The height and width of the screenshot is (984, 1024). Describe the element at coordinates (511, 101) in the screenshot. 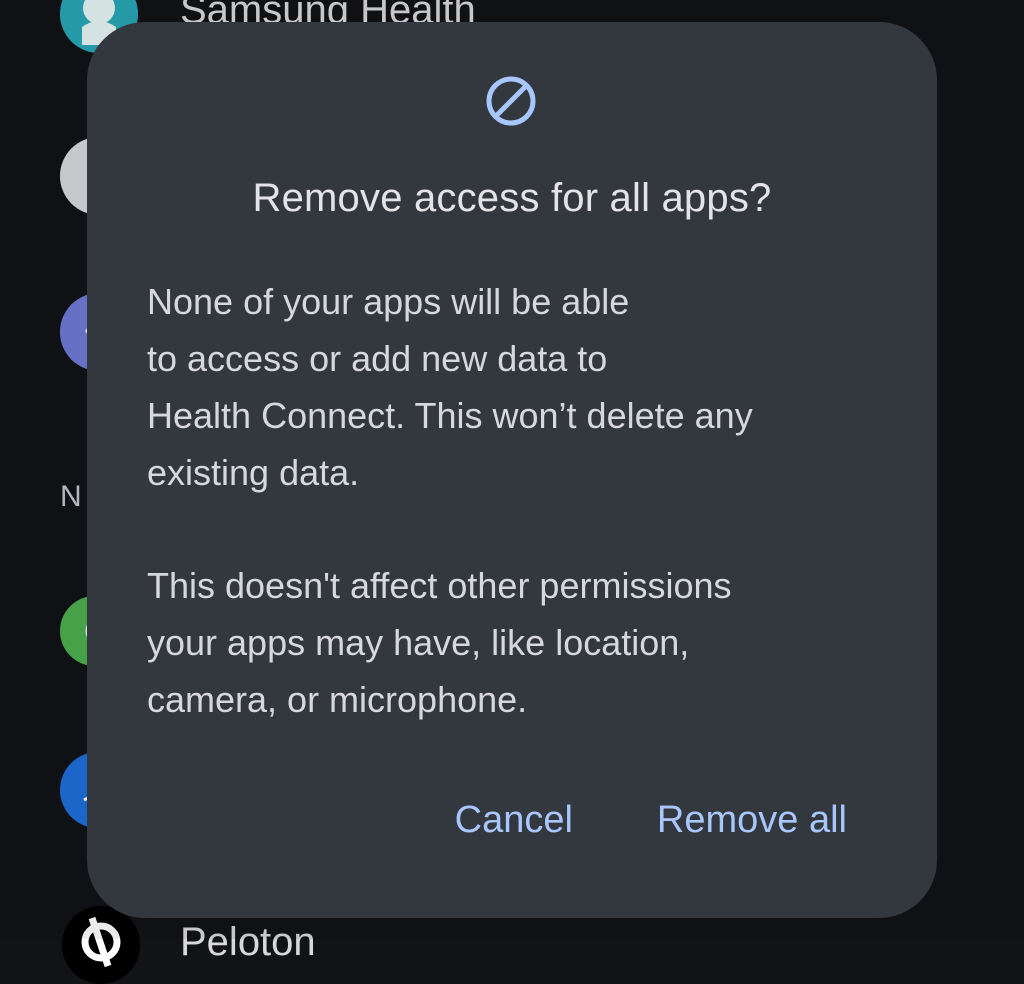

I see `block-icon` at that location.